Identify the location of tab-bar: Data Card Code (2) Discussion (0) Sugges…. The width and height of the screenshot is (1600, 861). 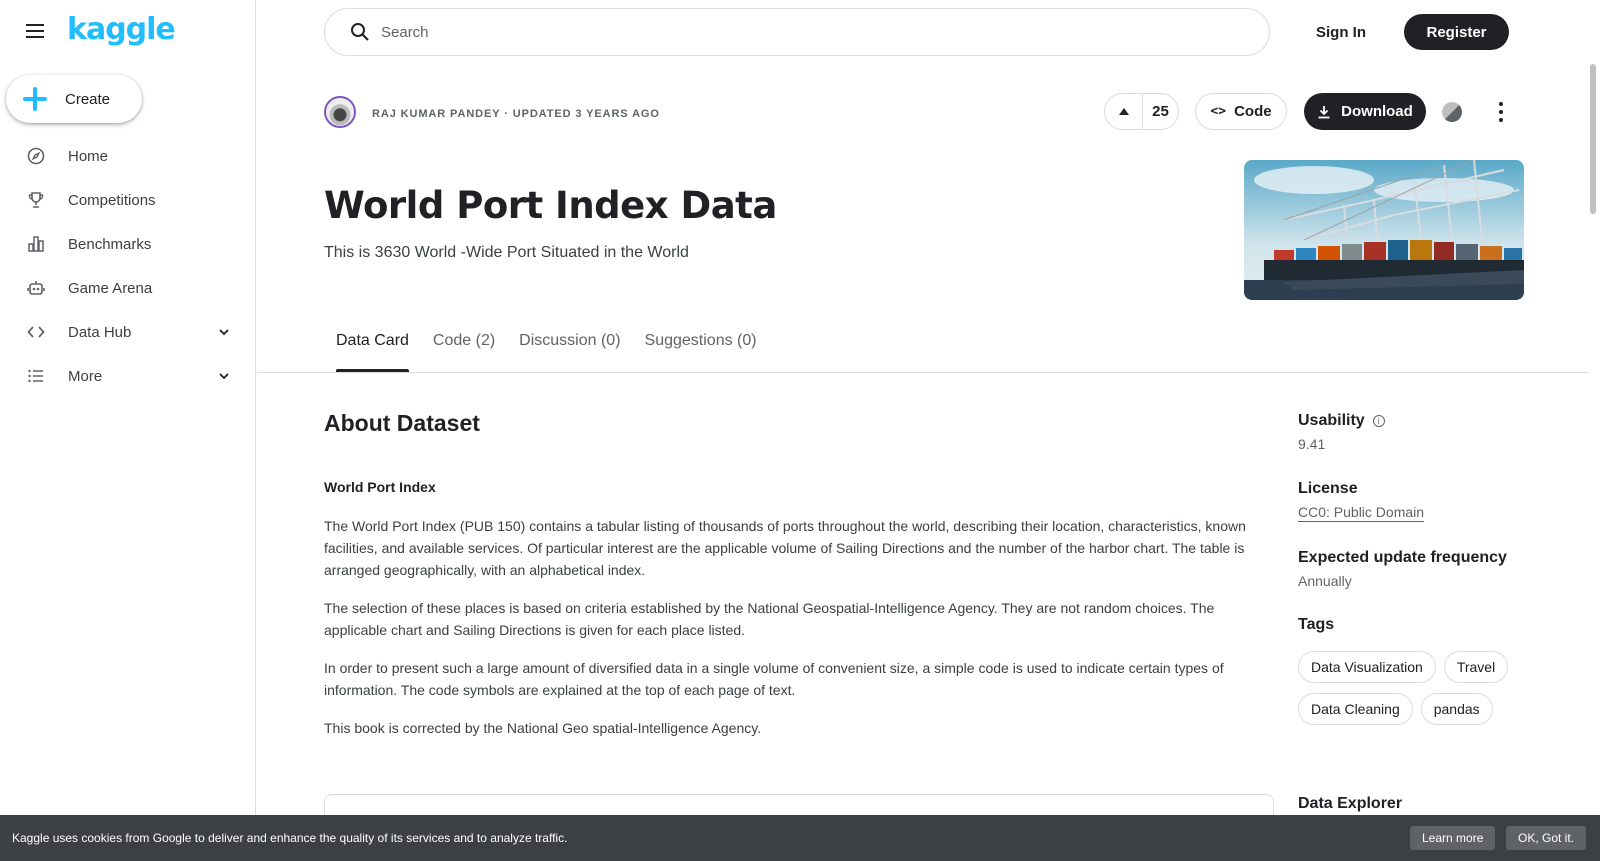
(558, 352).